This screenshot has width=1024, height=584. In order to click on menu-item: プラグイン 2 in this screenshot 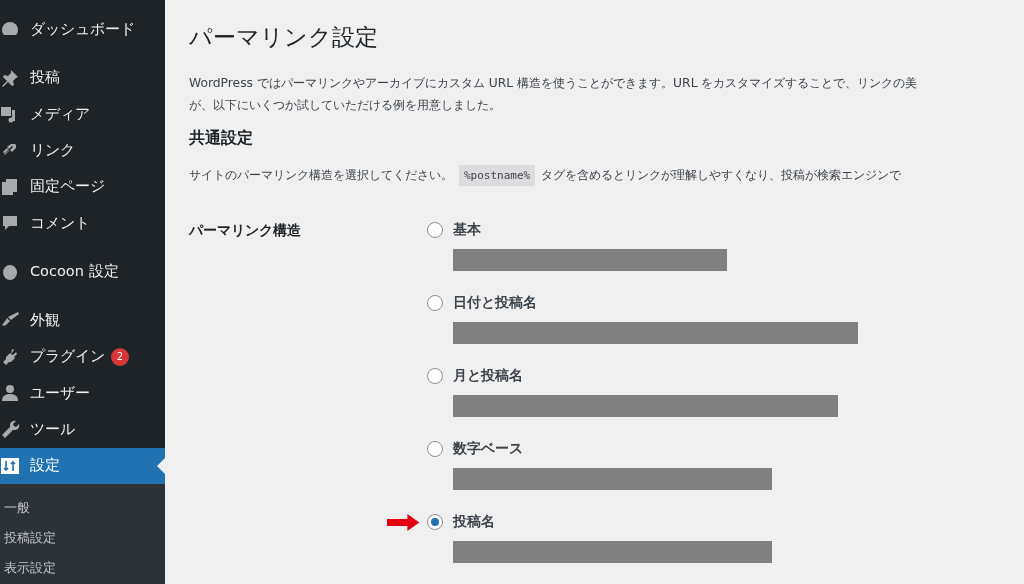, I will do `click(82, 356)`.